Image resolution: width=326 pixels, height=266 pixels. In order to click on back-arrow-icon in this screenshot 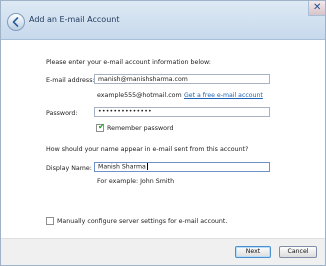, I will do `click(15, 22)`.